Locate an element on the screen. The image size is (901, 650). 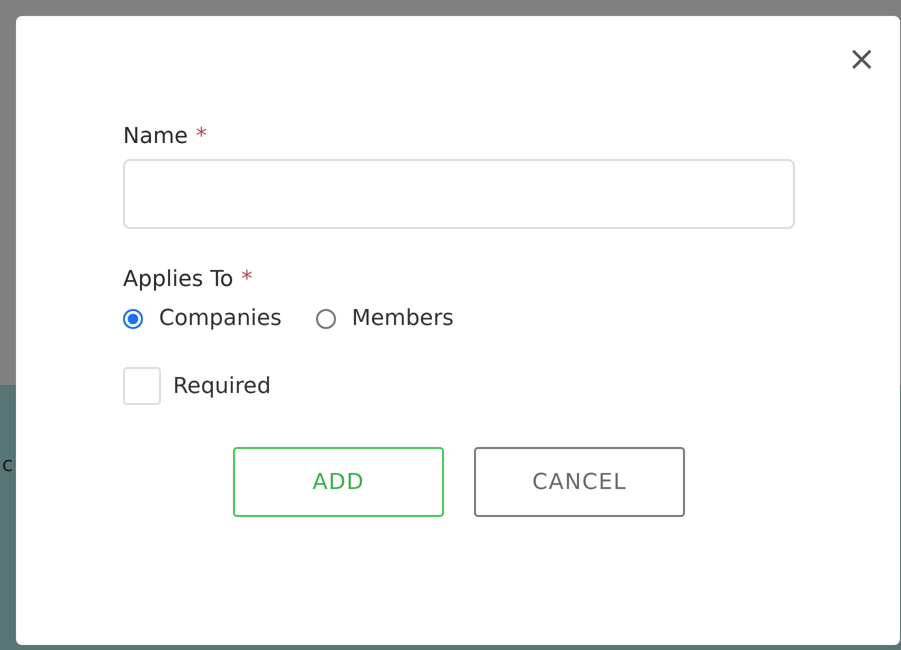
radio-option: Members is located at coordinates (385, 318).